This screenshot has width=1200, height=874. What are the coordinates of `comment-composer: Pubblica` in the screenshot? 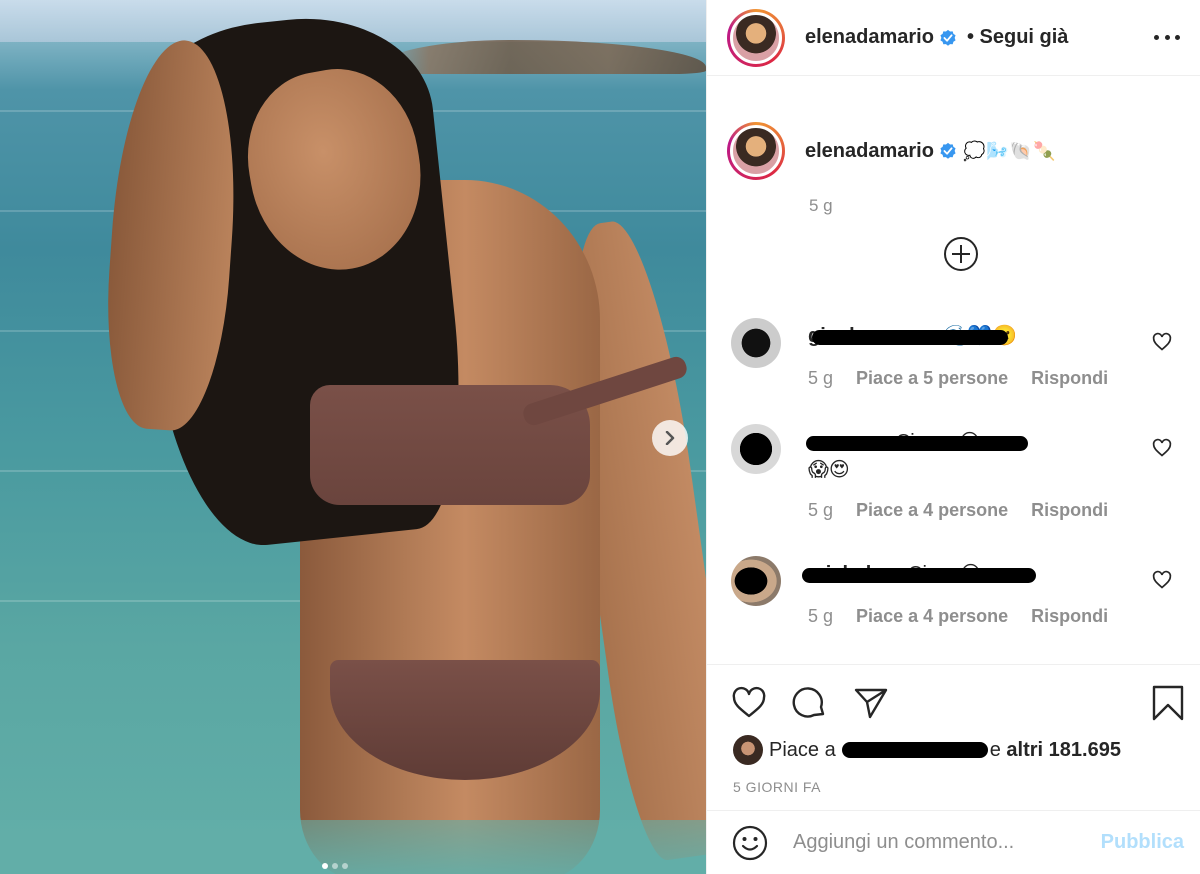 It's located at (953, 842).